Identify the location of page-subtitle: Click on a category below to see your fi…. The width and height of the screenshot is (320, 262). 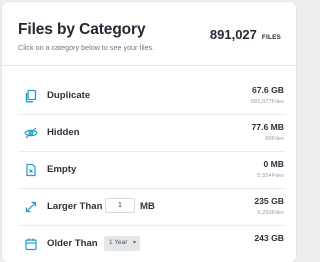
(86, 47).